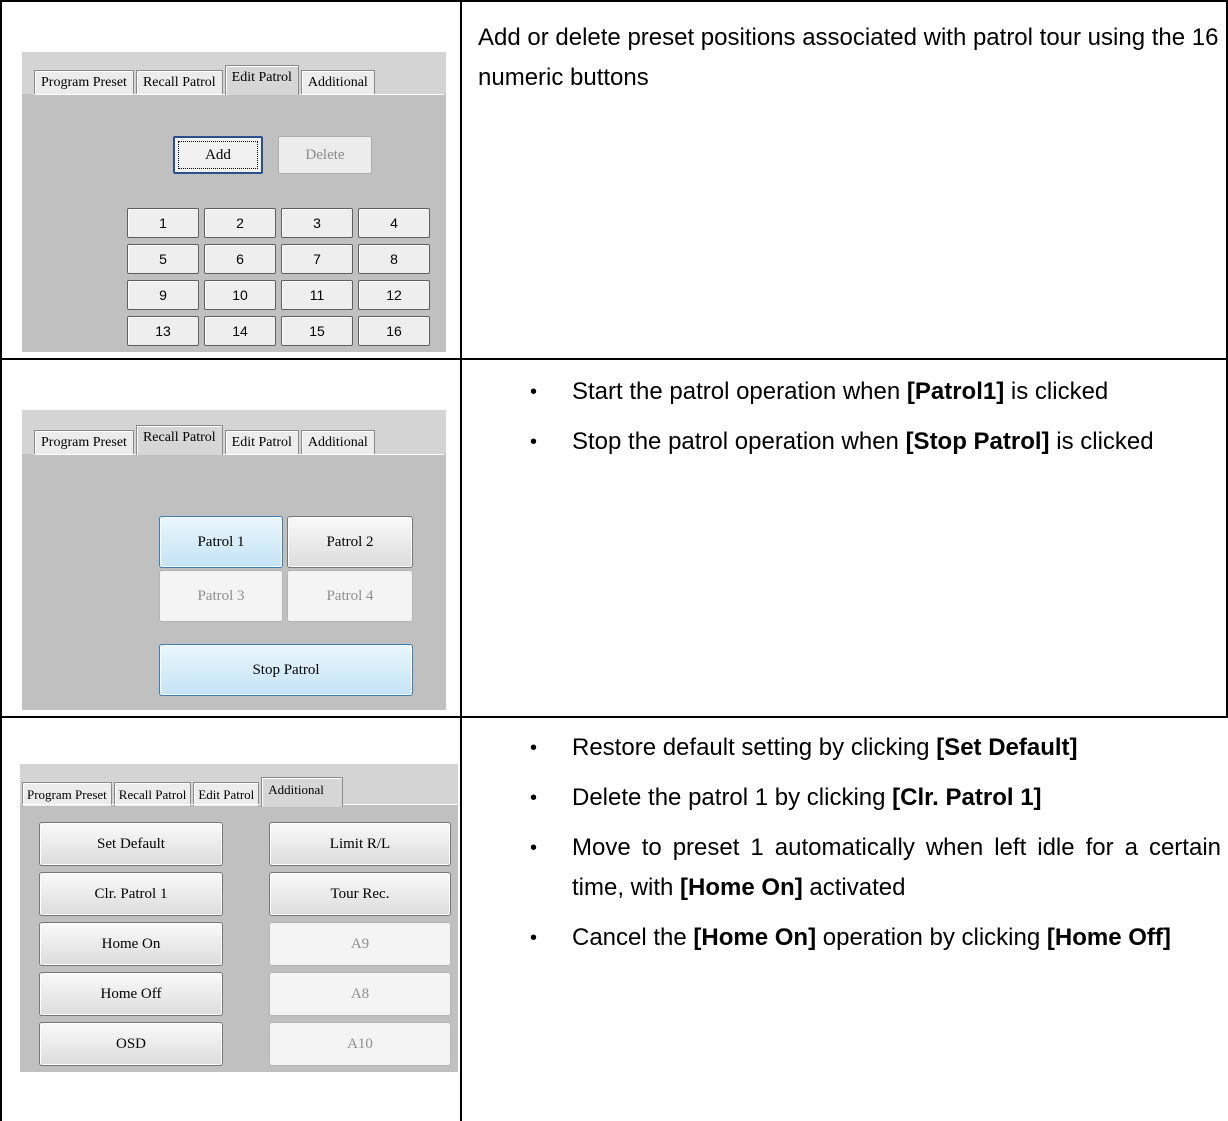 Image resolution: width=1228 pixels, height=1121 pixels. I want to click on numeric-button-13: 13, so click(163, 331).